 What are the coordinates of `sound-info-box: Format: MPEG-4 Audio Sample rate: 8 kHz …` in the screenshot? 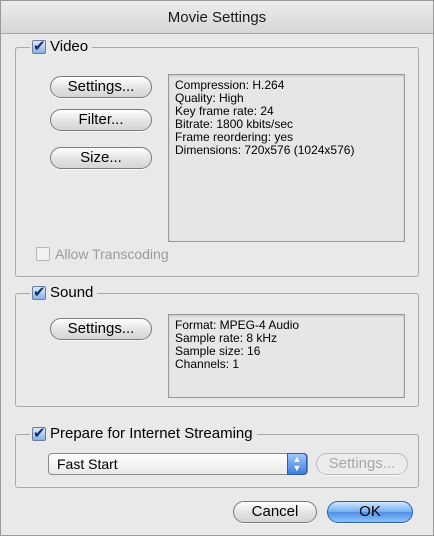 It's located at (286, 356).